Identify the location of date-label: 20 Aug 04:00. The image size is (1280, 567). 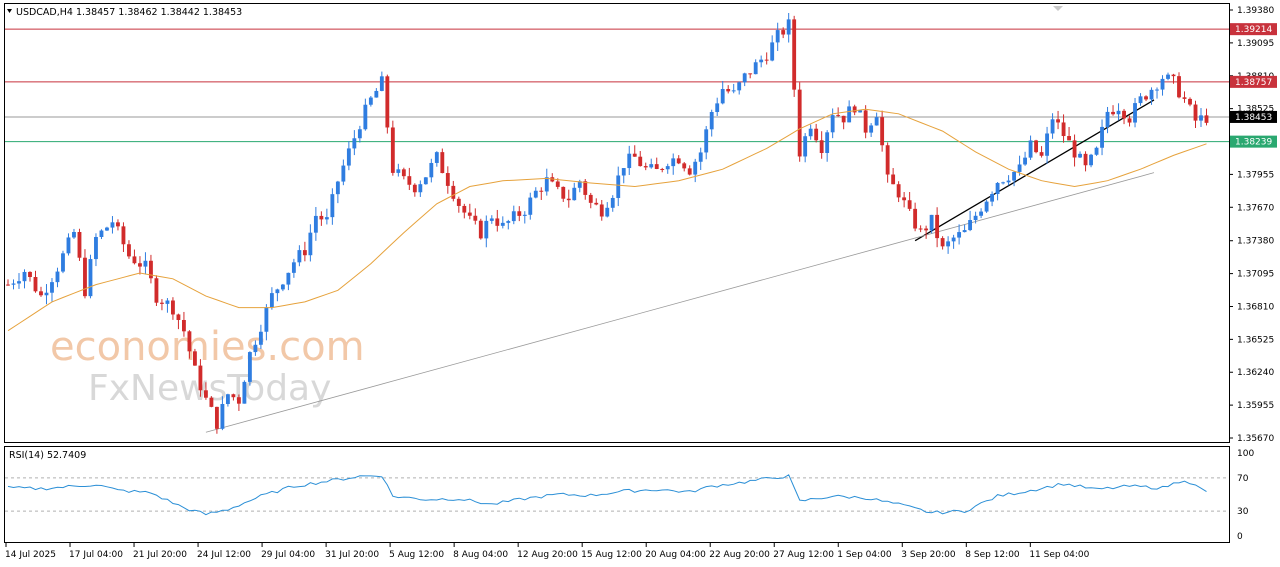
(675, 555).